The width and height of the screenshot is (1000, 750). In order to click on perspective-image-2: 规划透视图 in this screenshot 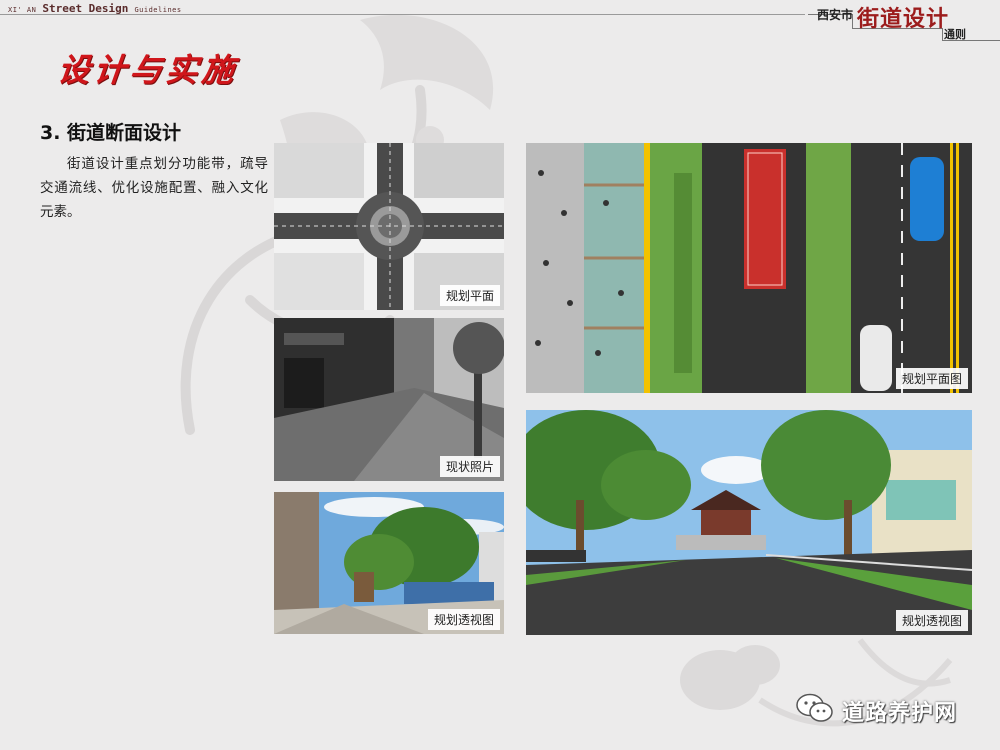, I will do `click(749, 522)`.